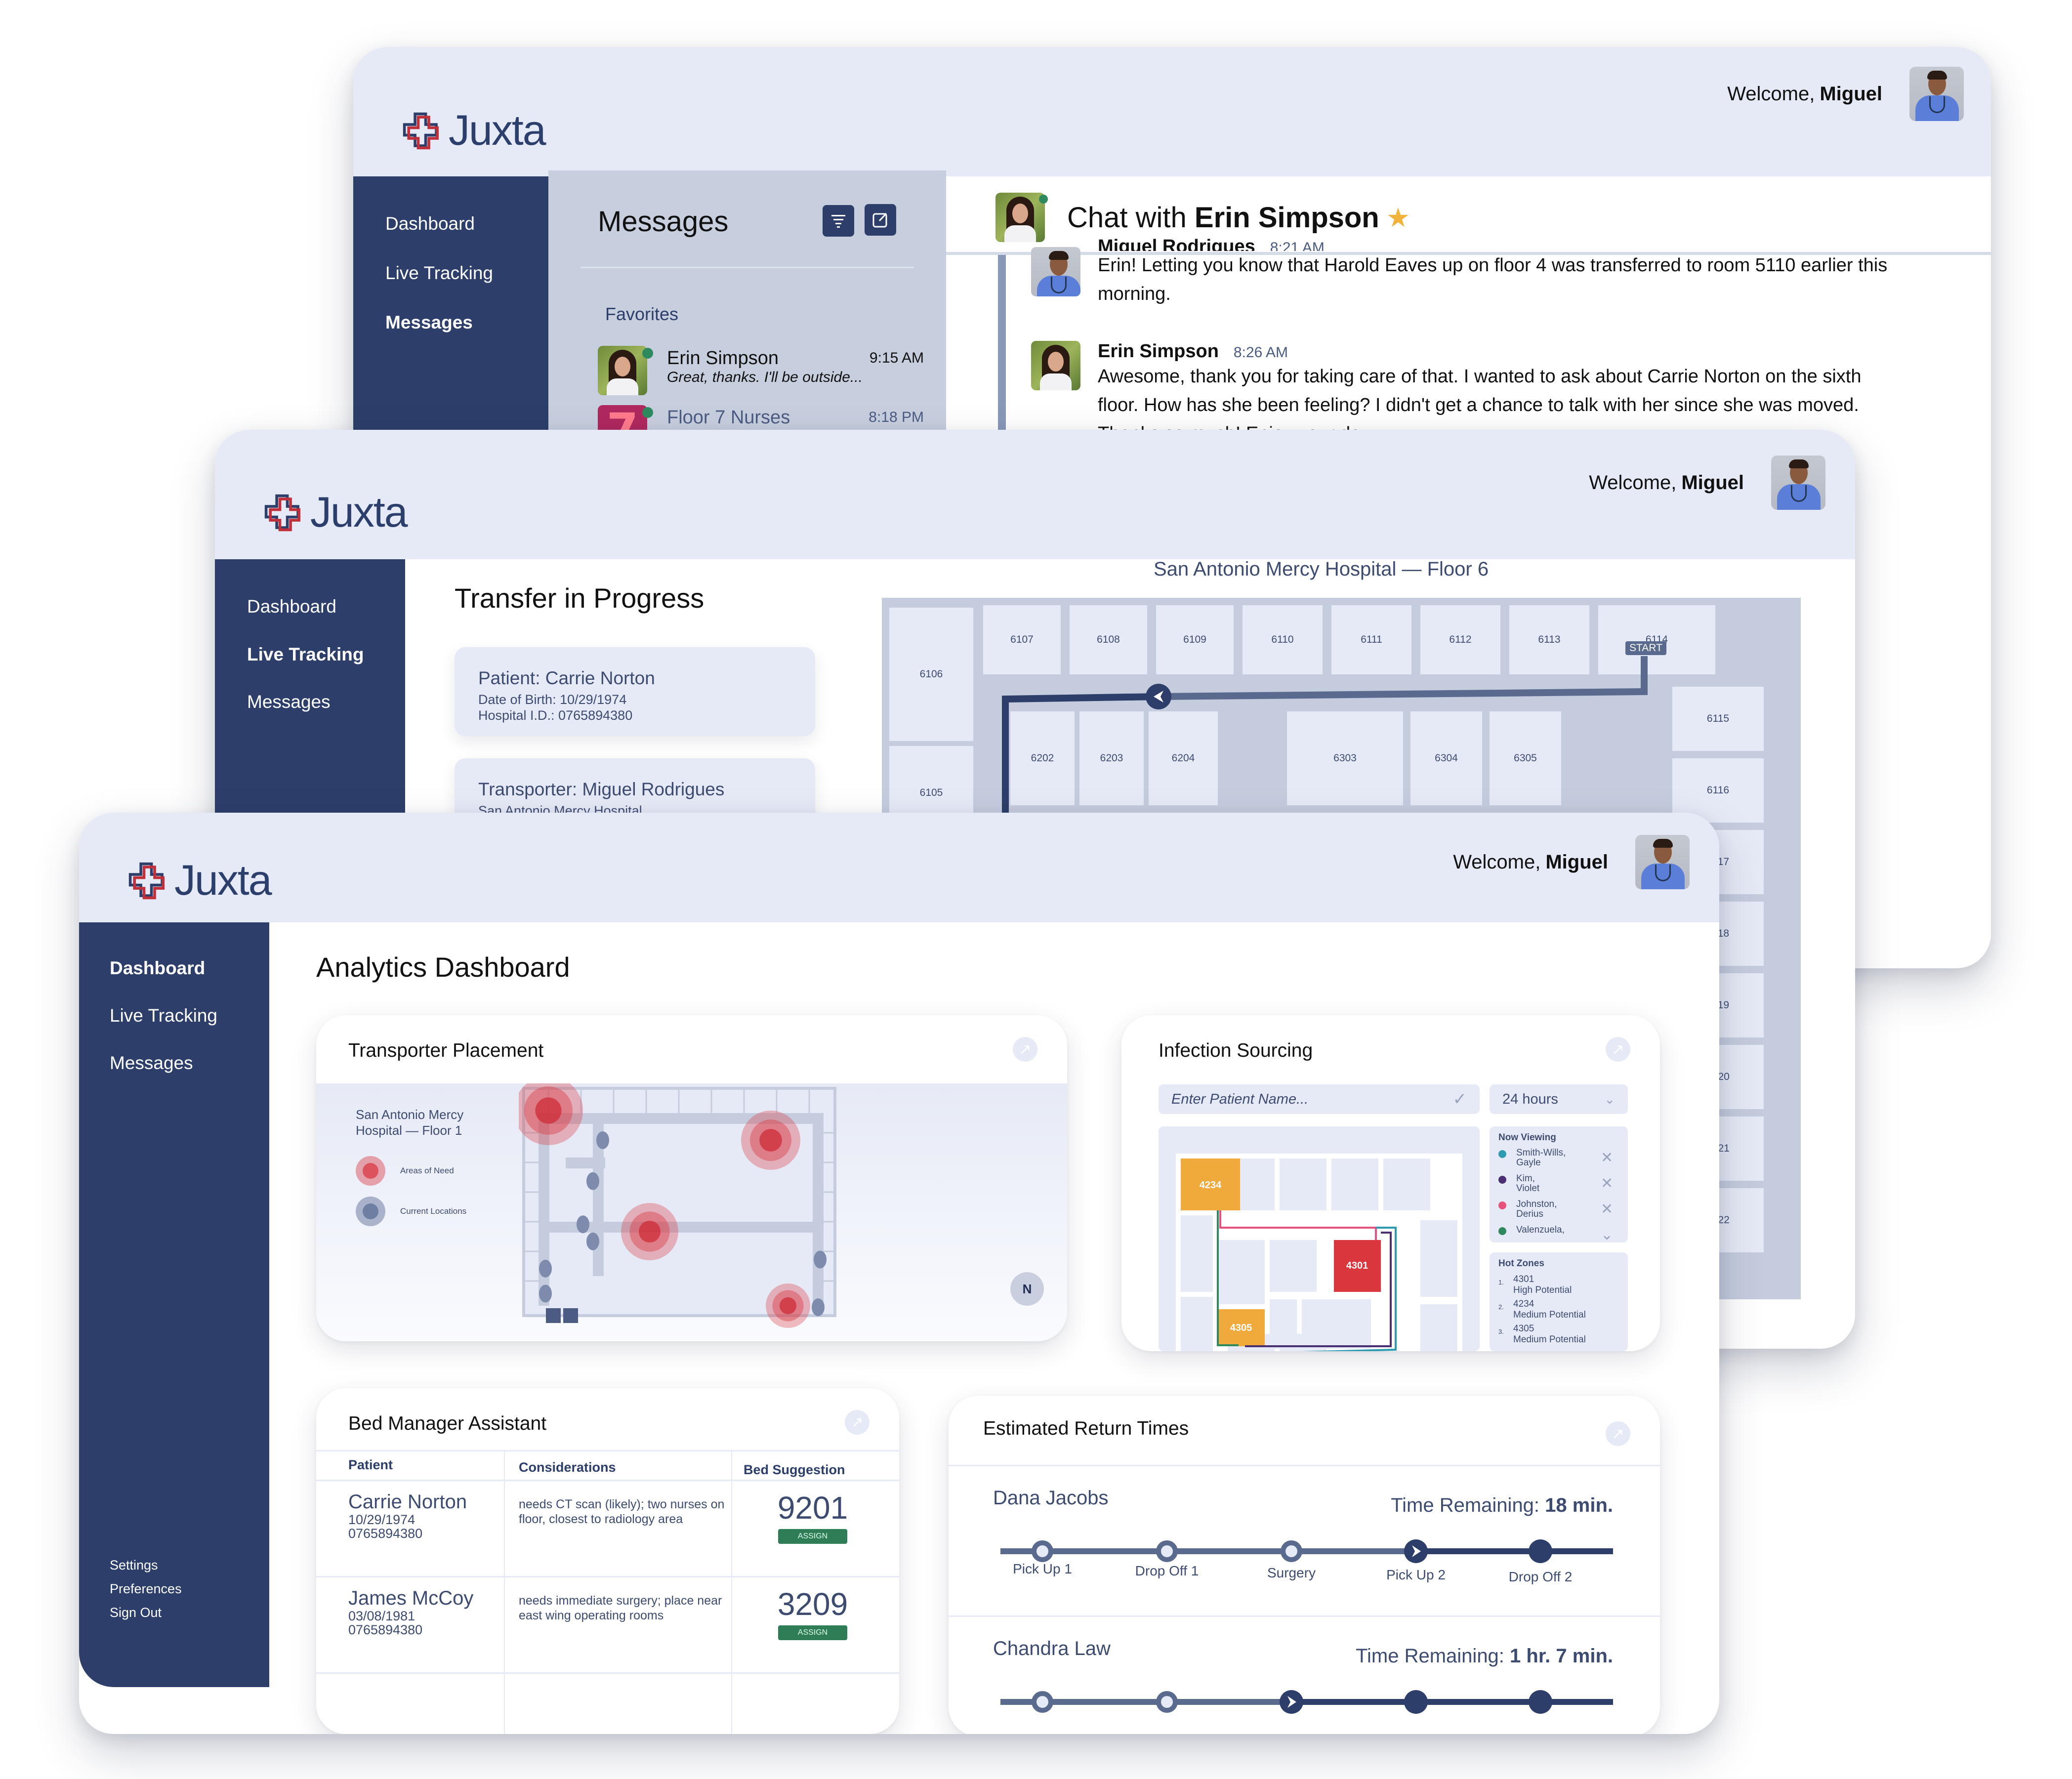 This screenshot has width=2072, height=1779. What do you see at coordinates (448, 1423) in the screenshot?
I see `card-title: Bed Manager Assistant` at bounding box center [448, 1423].